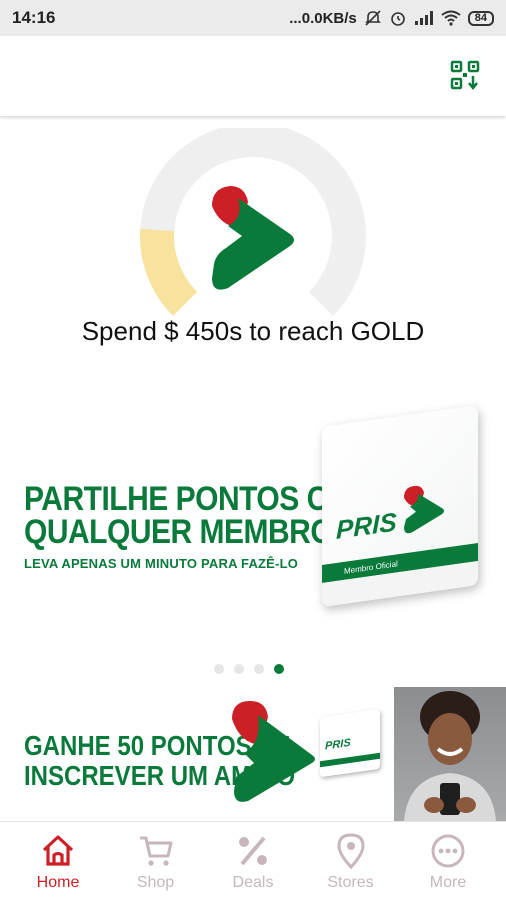  What do you see at coordinates (253, 882) in the screenshot?
I see `nav-deals-label: Deals` at bounding box center [253, 882].